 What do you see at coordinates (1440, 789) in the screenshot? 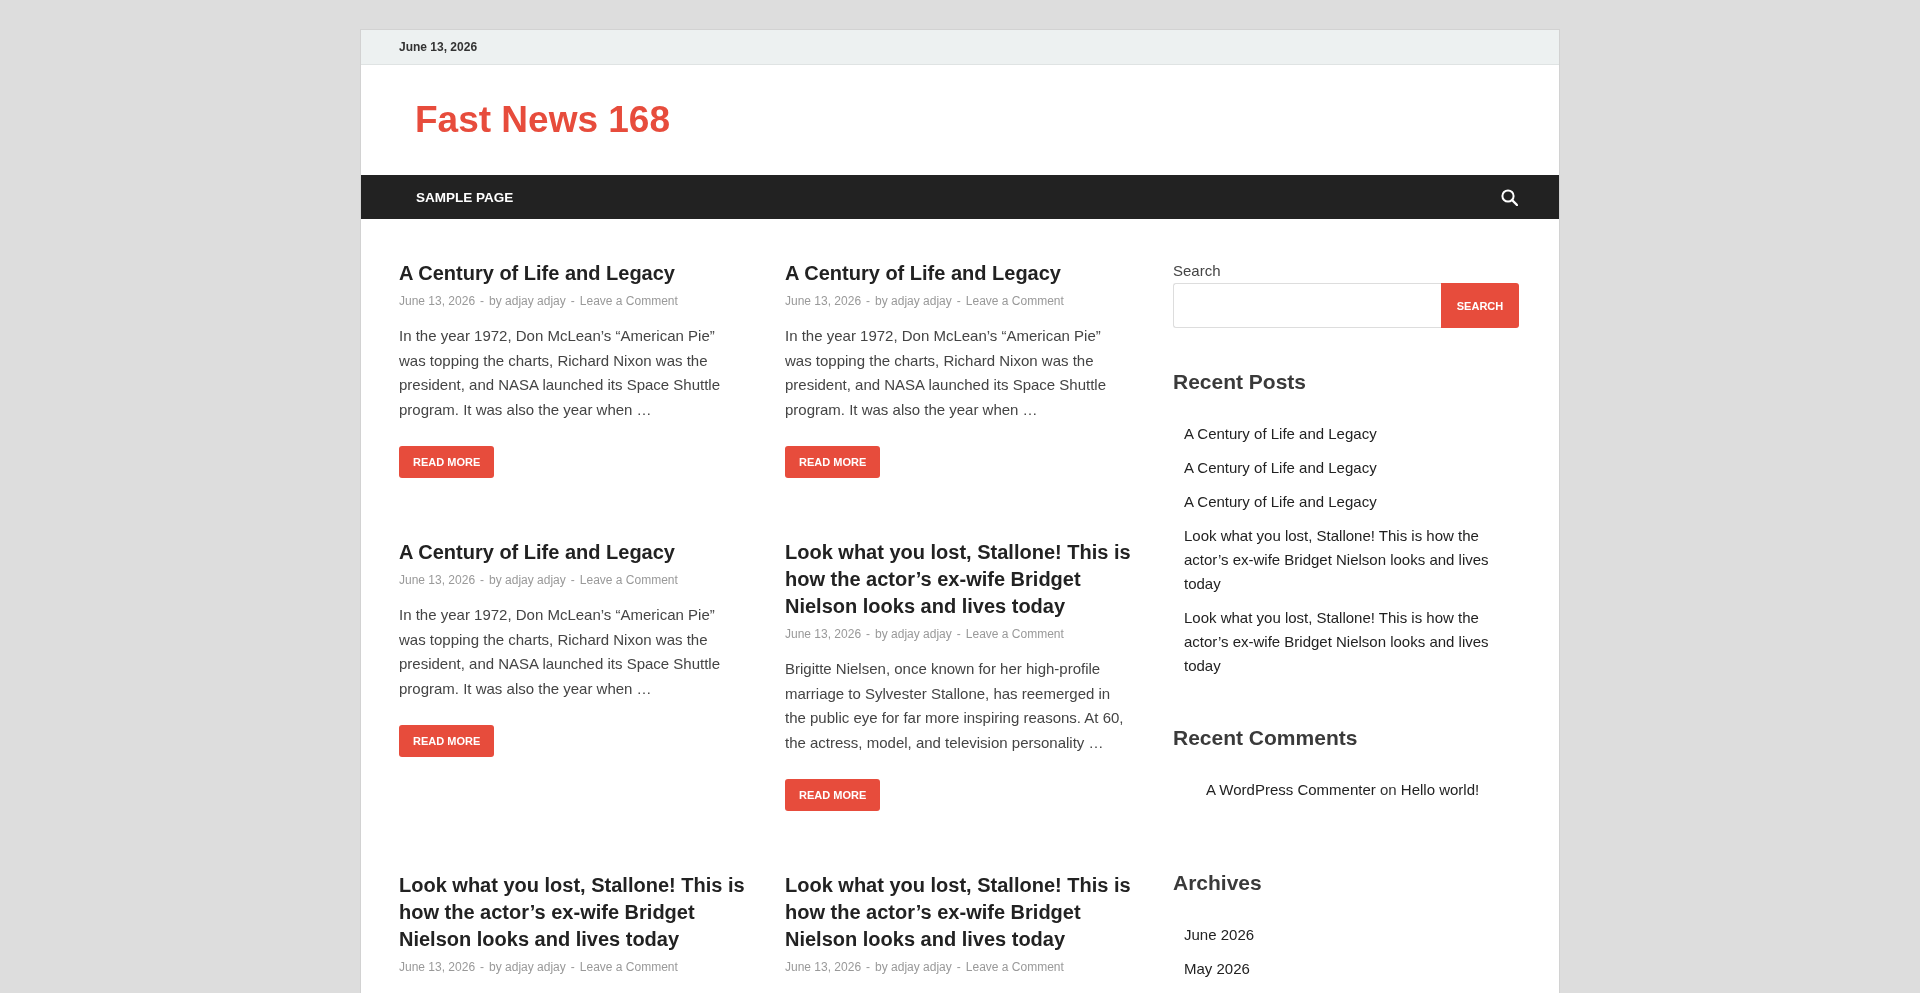
I see `comment-post-link: Hello world!` at bounding box center [1440, 789].